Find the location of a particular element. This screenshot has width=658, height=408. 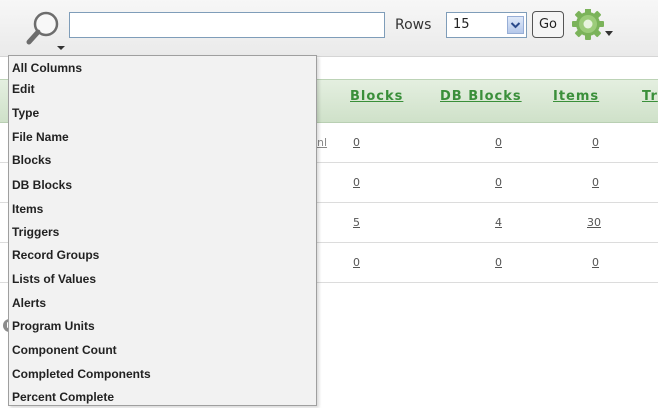

actions-menu-button is located at coordinates (596, 26).